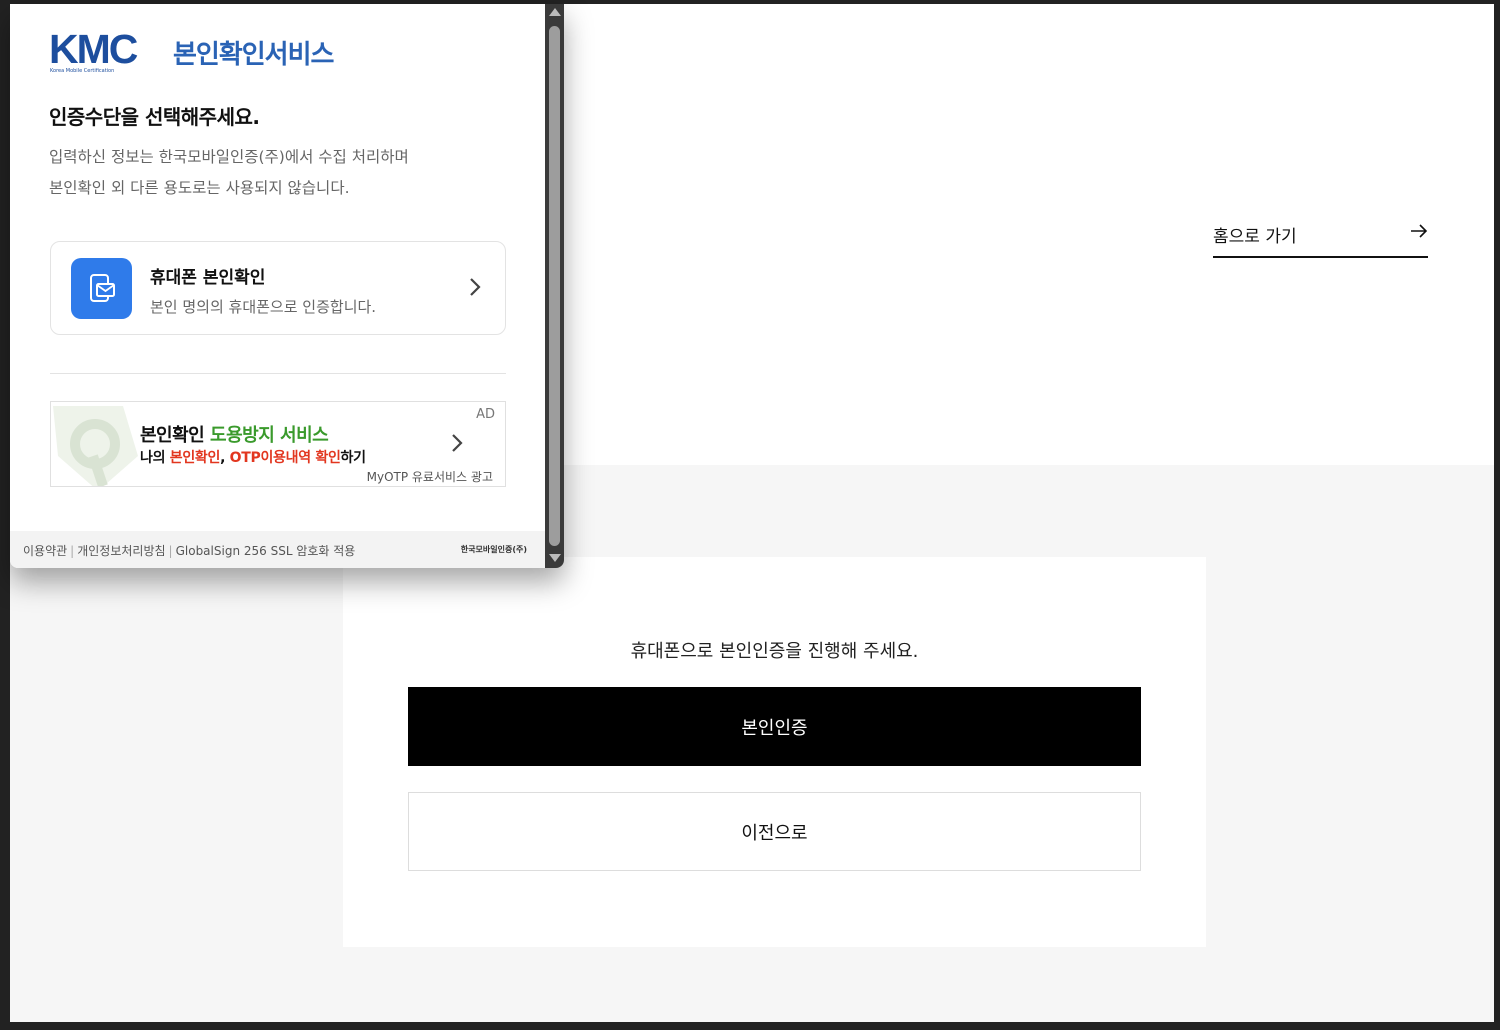  I want to click on ad-subline: 나의 본인확인, OTP이용내역 확인하기, so click(253, 457).